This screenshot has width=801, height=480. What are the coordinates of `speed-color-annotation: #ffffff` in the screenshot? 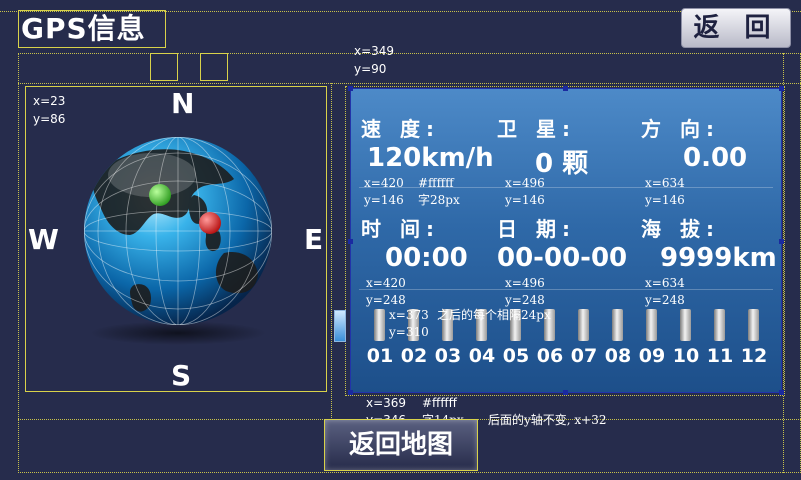 It's located at (436, 183).